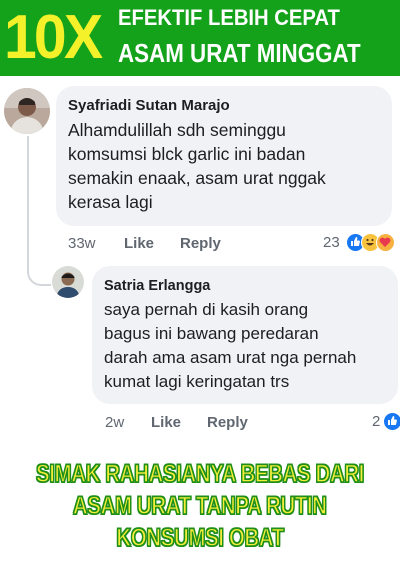 This screenshot has width=400, height=566. I want to click on comment-actions: 33w Like Reply, so click(188, 245).